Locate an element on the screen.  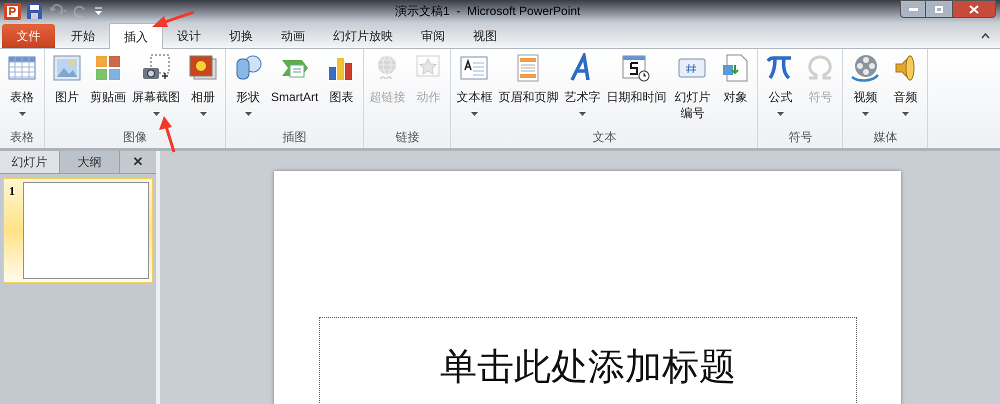
ribbon-button: 图表 is located at coordinates (341, 90).